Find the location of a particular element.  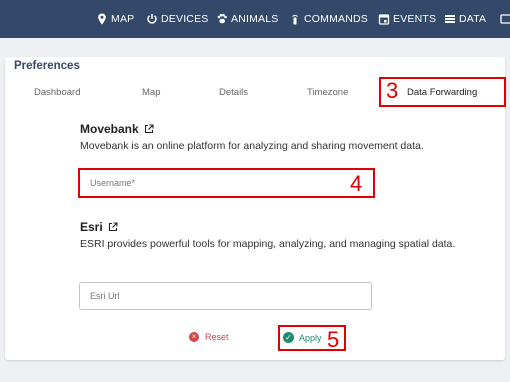

nav-overflow is located at coordinates (505, 19).